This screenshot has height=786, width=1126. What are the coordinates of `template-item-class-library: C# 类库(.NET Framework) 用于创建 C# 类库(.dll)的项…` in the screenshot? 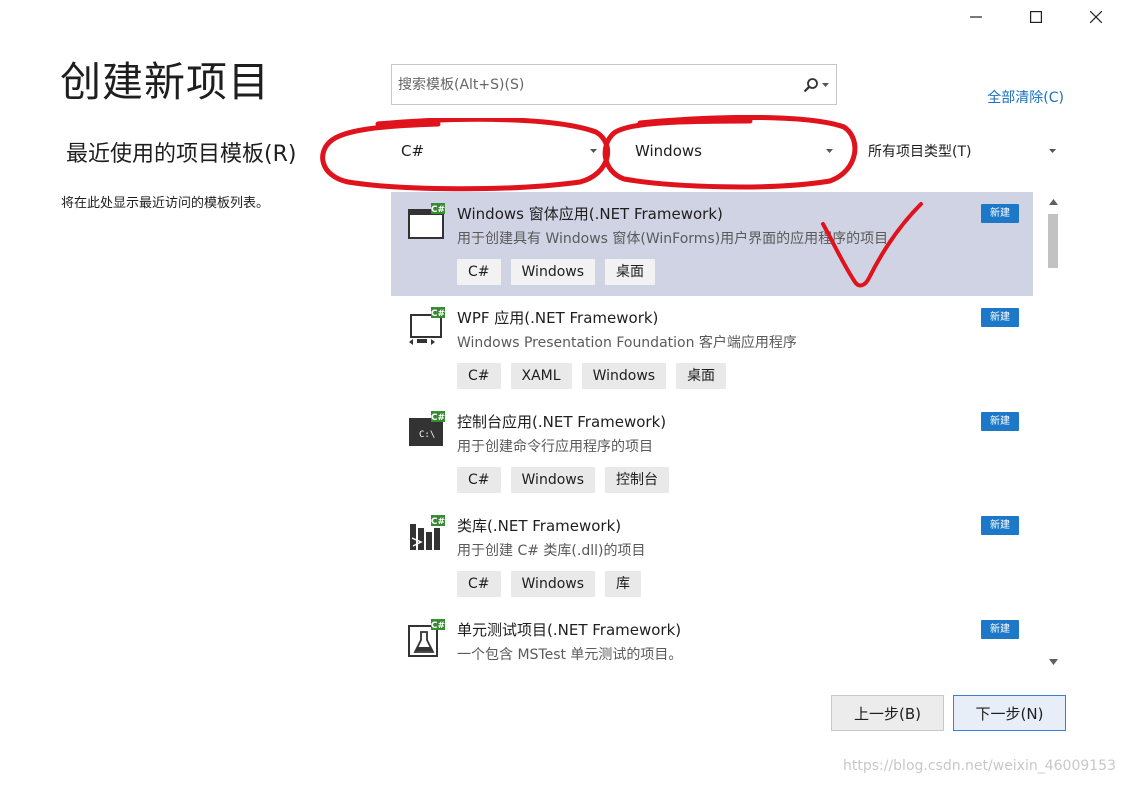 It's located at (712, 556).